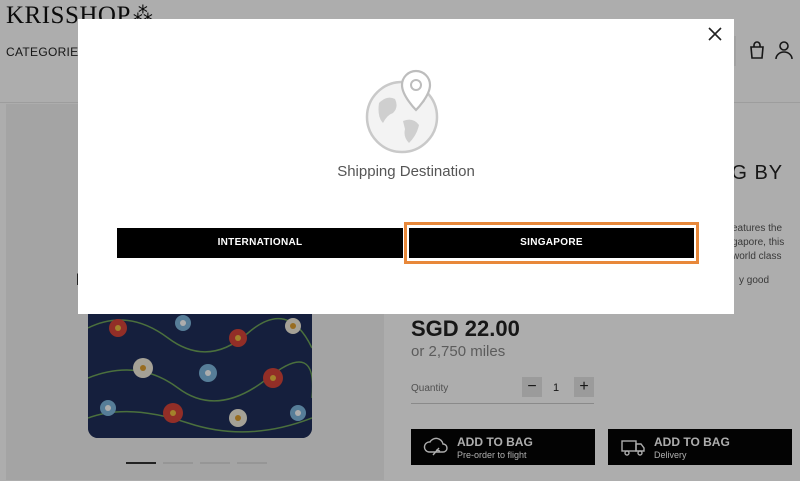 The height and width of the screenshot is (481, 800). I want to click on international-button: INTERNATIONAL, so click(260, 243).